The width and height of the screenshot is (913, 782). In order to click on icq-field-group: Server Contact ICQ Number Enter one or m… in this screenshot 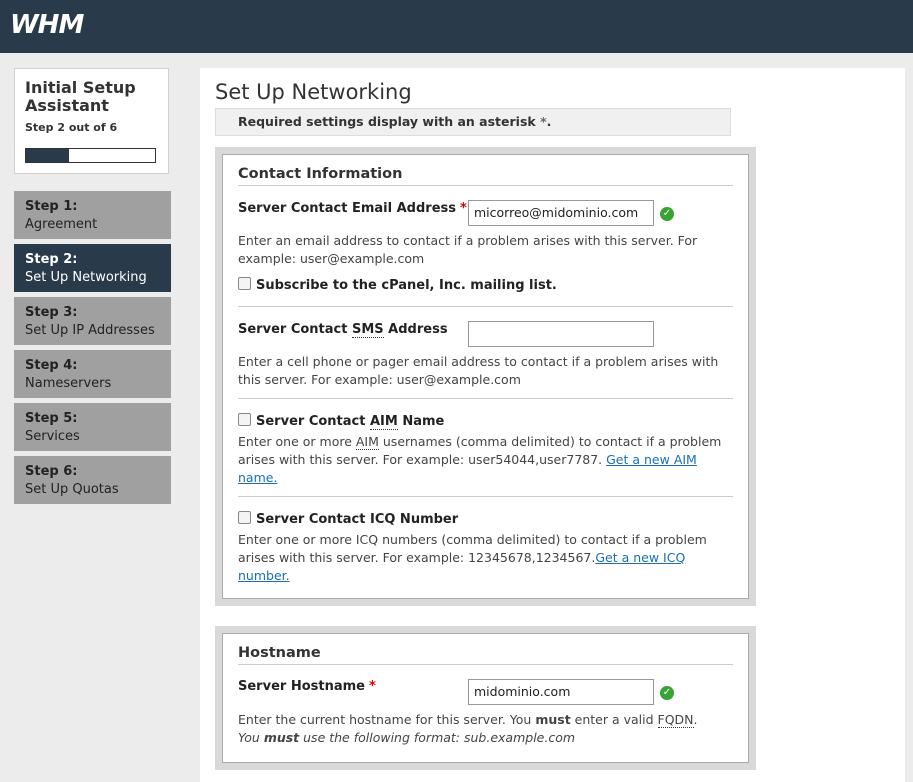, I will do `click(485, 543)`.